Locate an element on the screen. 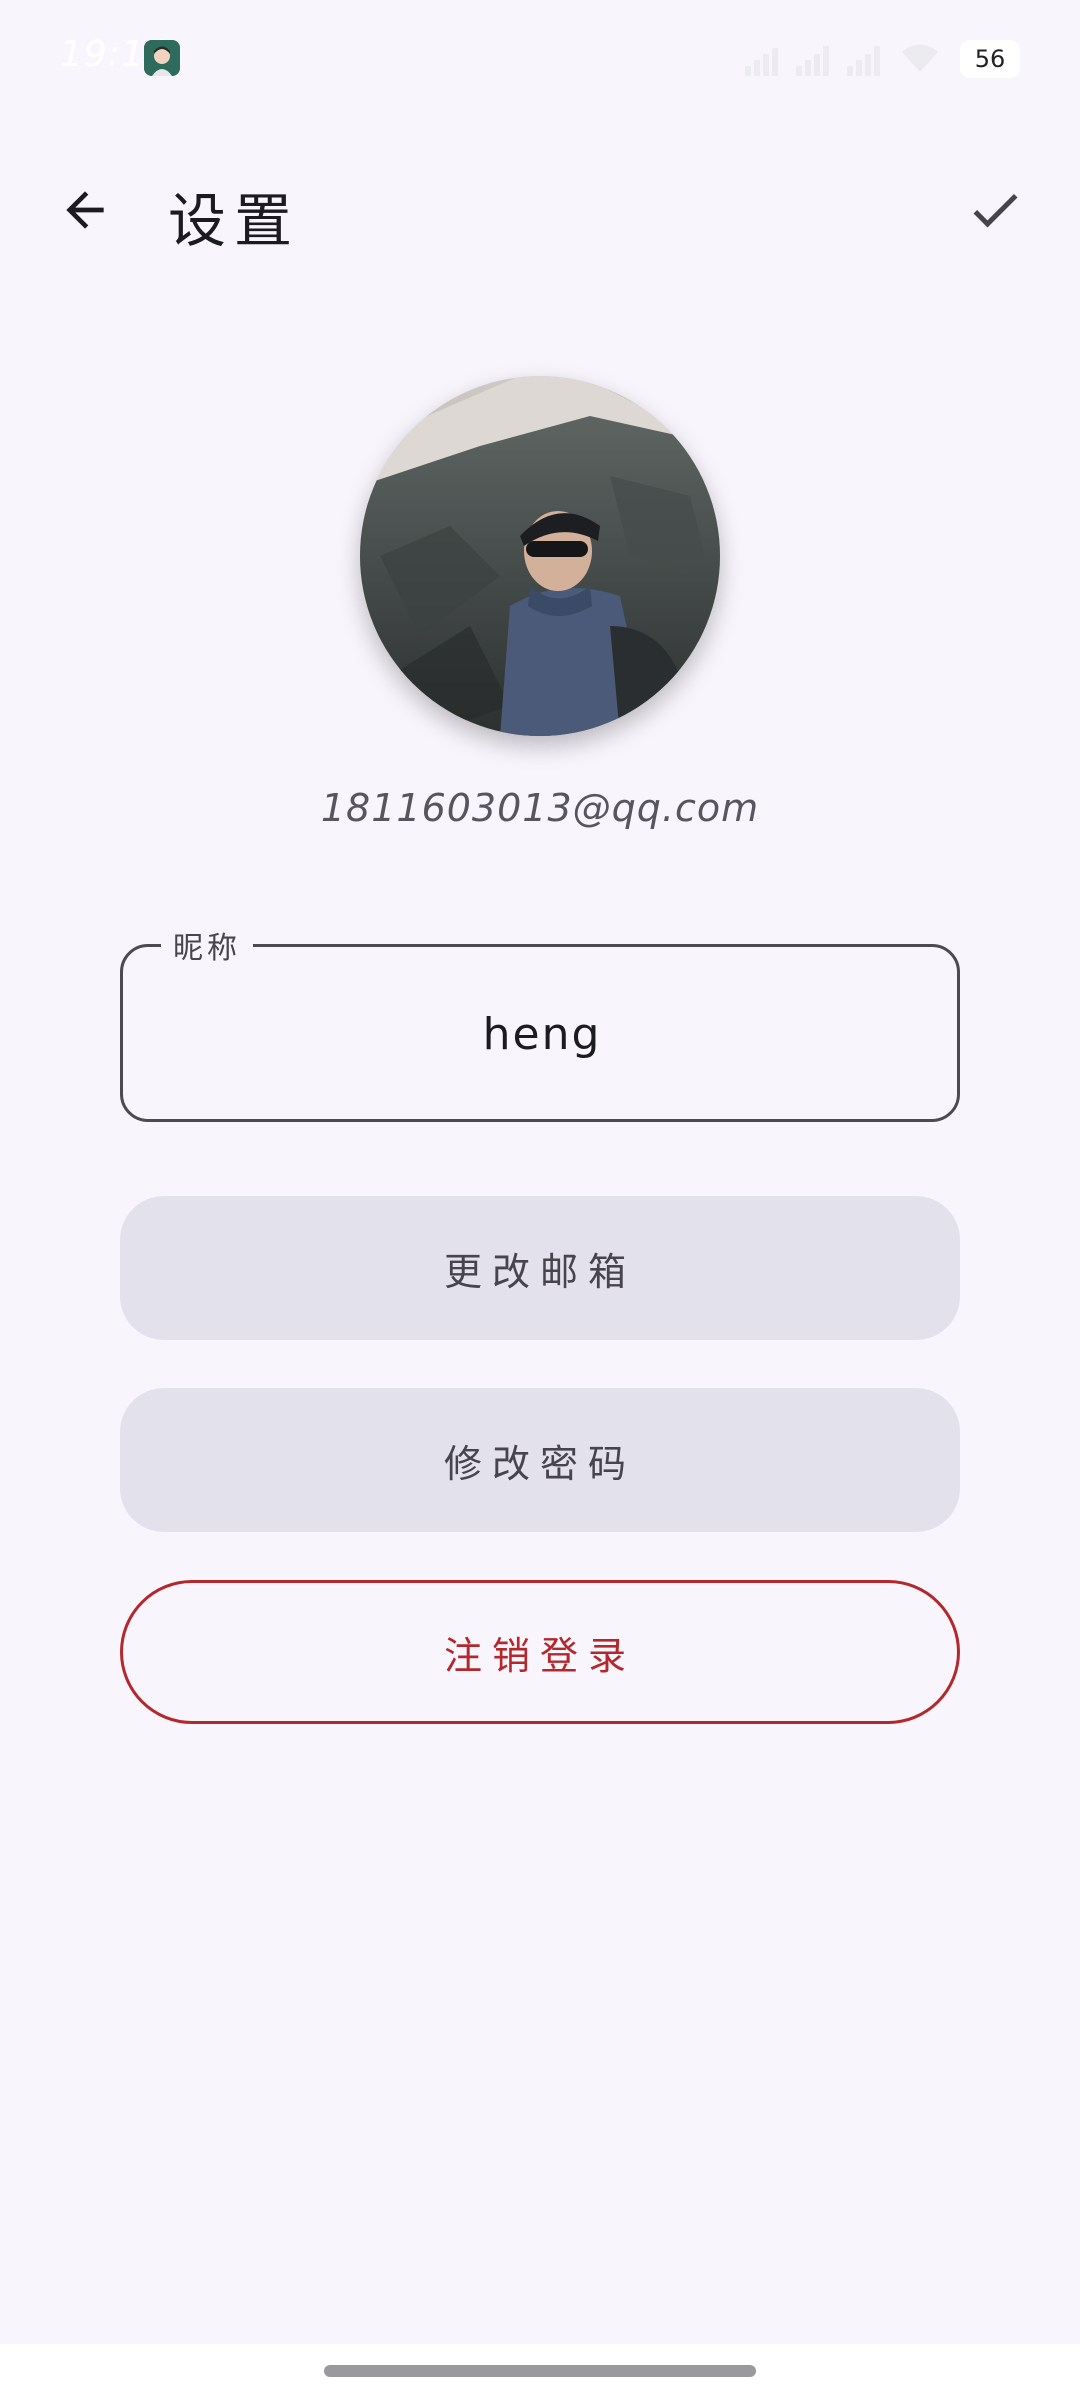 The image size is (1080, 2400). home-indicator is located at coordinates (540, 2371).